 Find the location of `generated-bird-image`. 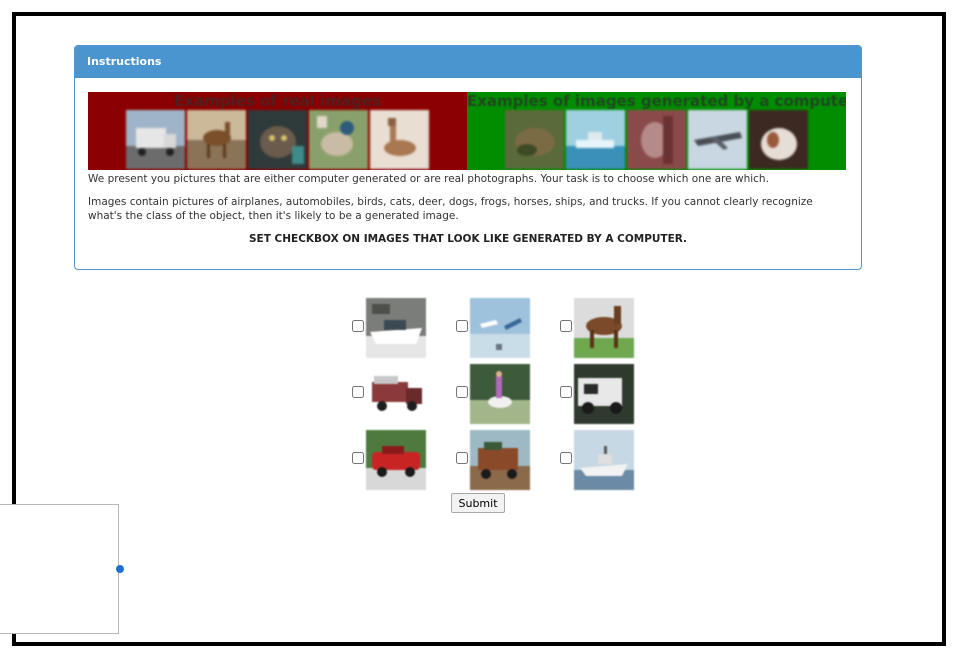

generated-bird-image is located at coordinates (656, 139).